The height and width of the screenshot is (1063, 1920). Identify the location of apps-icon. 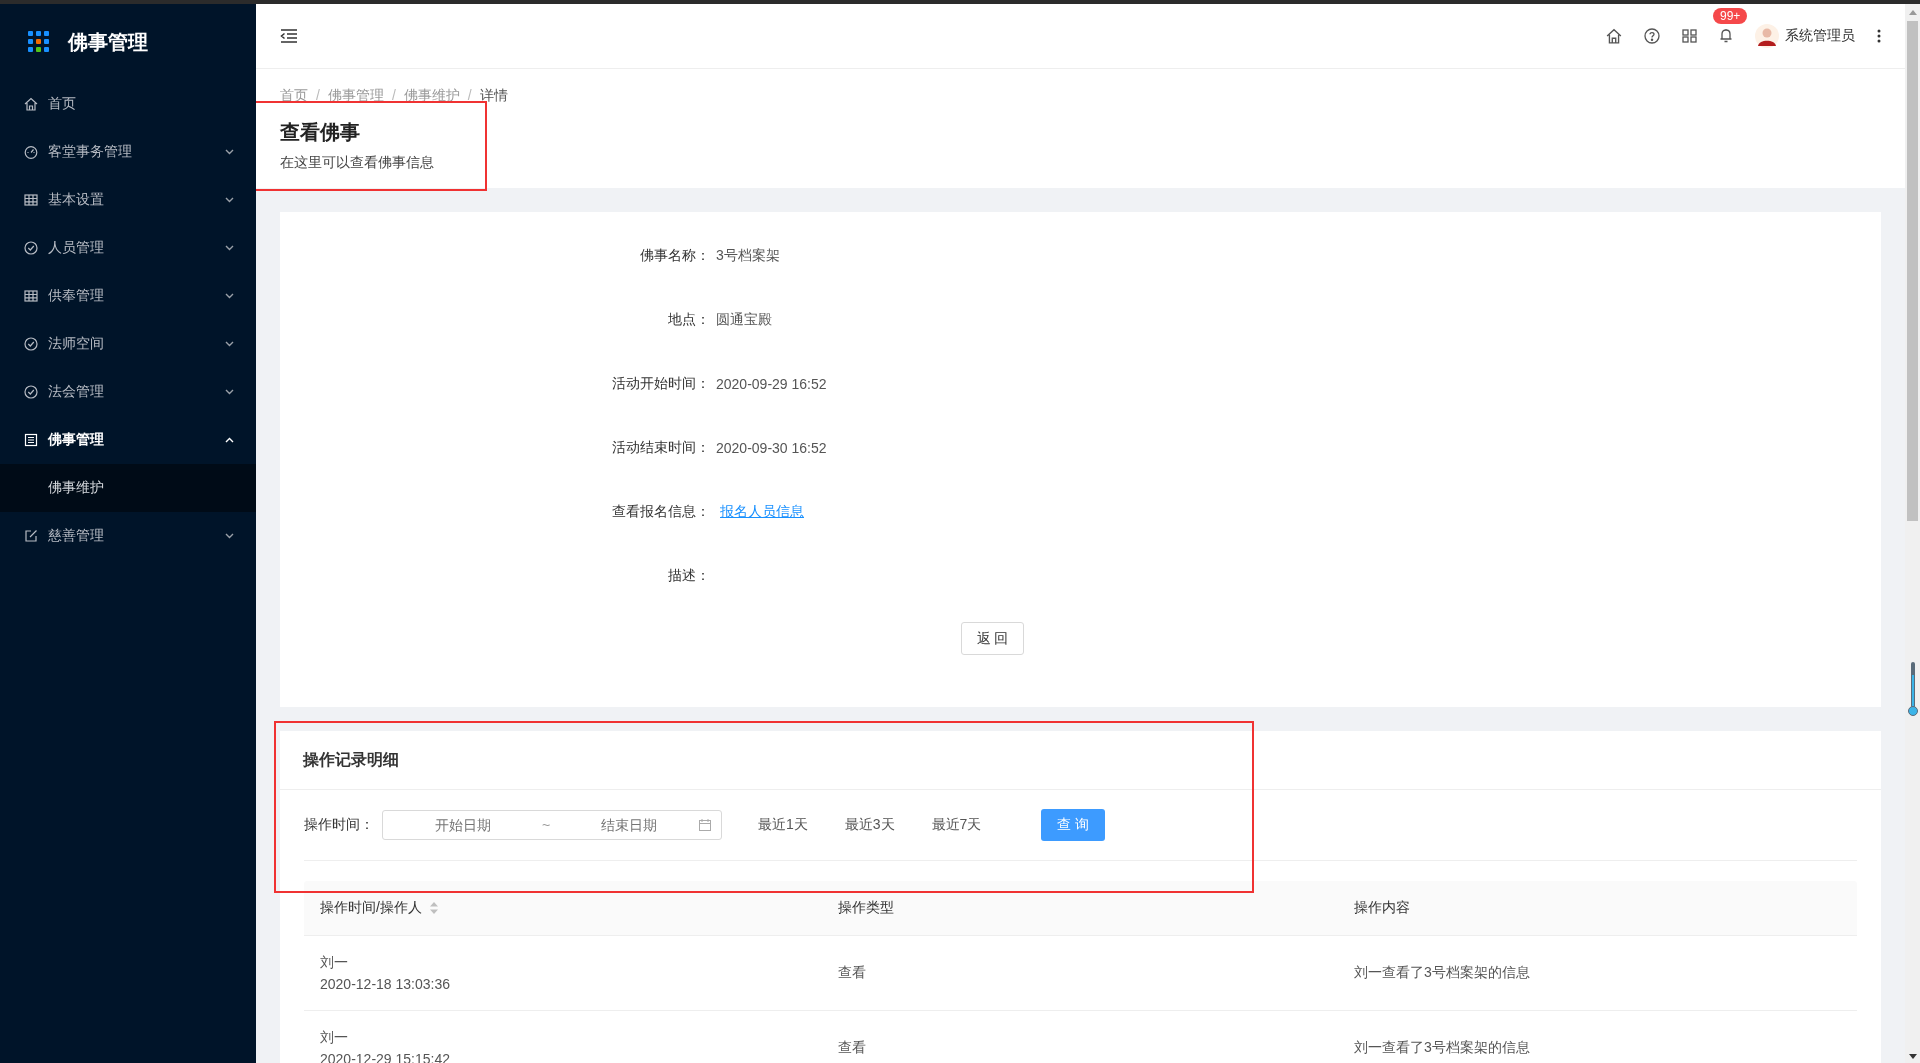
(1689, 36).